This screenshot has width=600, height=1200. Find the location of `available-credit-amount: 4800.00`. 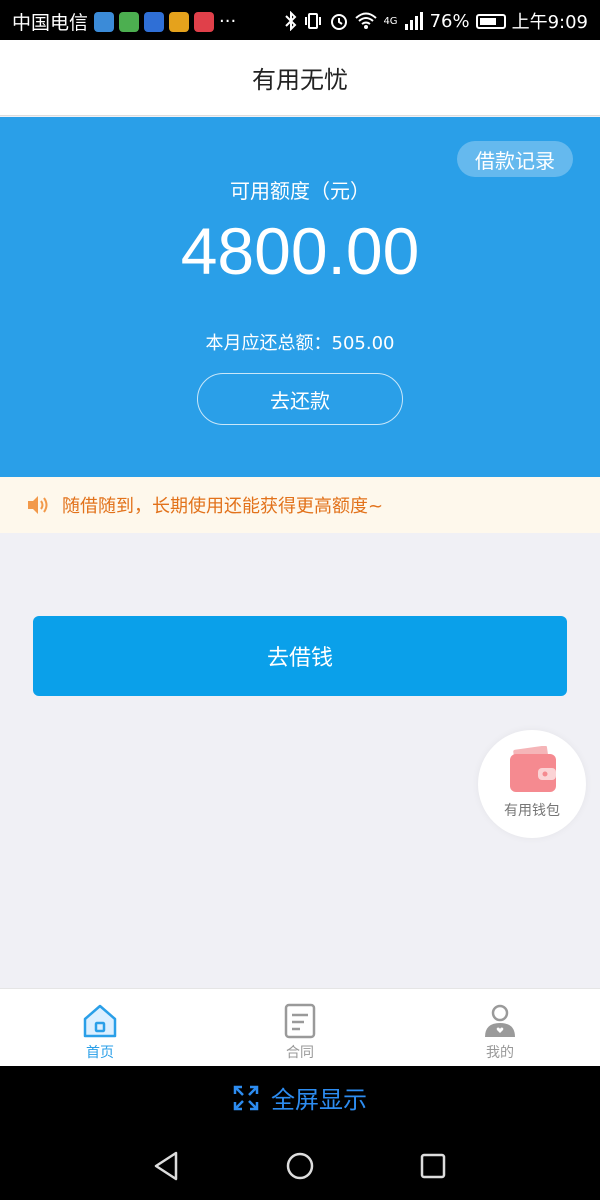

available-credit-amount: 4800.00 is located at coordinates (300, 251).